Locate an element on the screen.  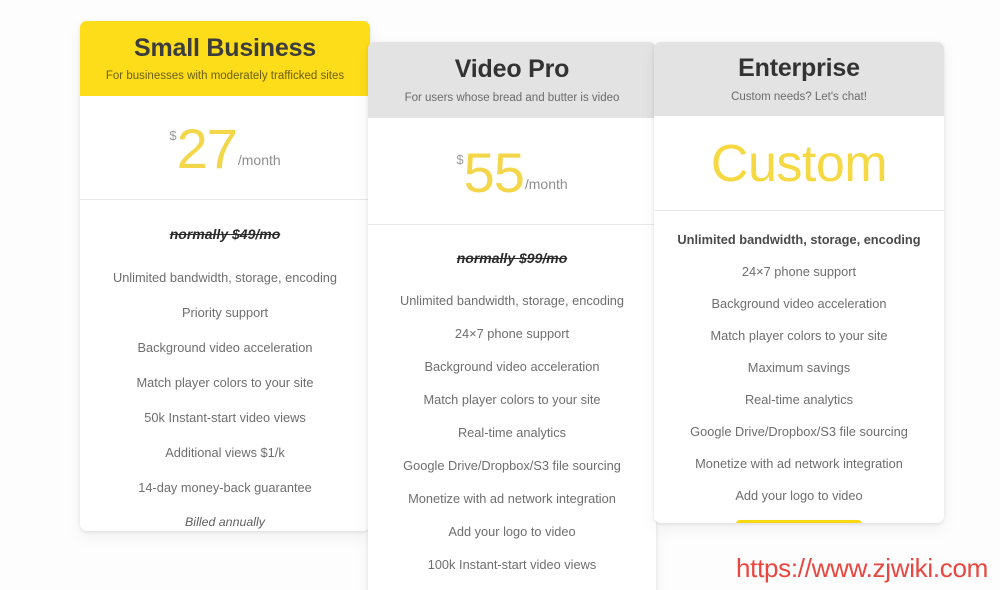
feature-item: normally $99/mo is located at coordinates (512, 258).